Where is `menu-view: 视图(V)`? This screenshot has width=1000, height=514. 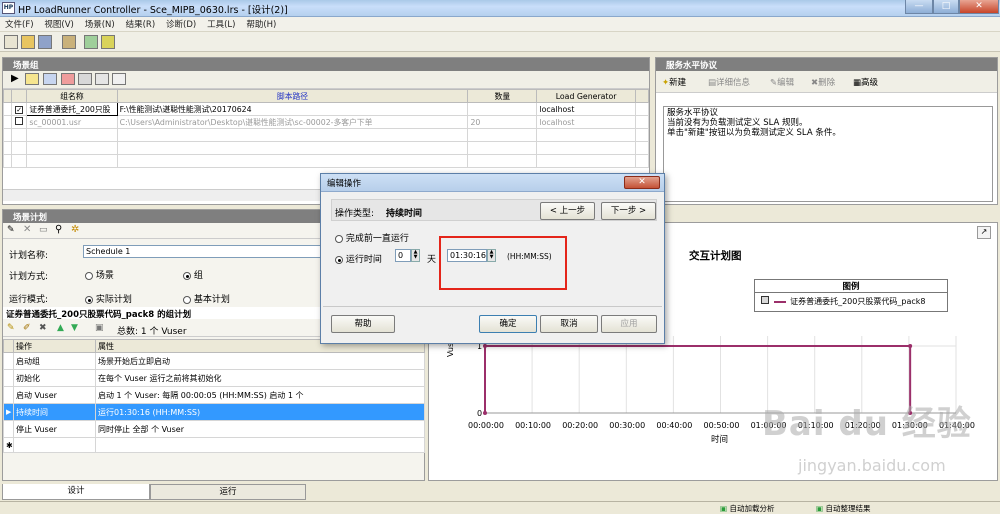
menu-view: 视图(V) is located at coordinates (54, 23).